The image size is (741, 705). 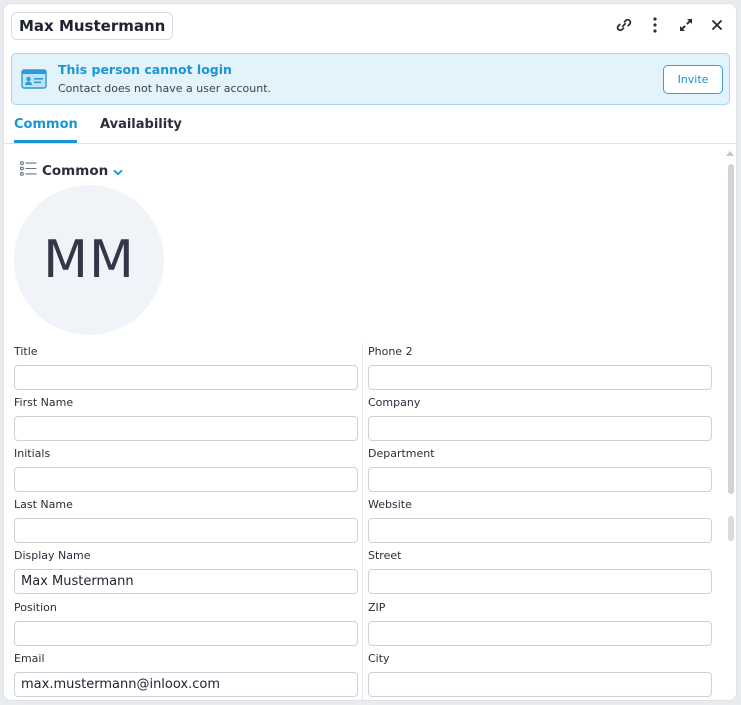 What do you see at coordinates (379, 658) in the screenshot?
I see `field-label: City` at bounding box center [379, 658].